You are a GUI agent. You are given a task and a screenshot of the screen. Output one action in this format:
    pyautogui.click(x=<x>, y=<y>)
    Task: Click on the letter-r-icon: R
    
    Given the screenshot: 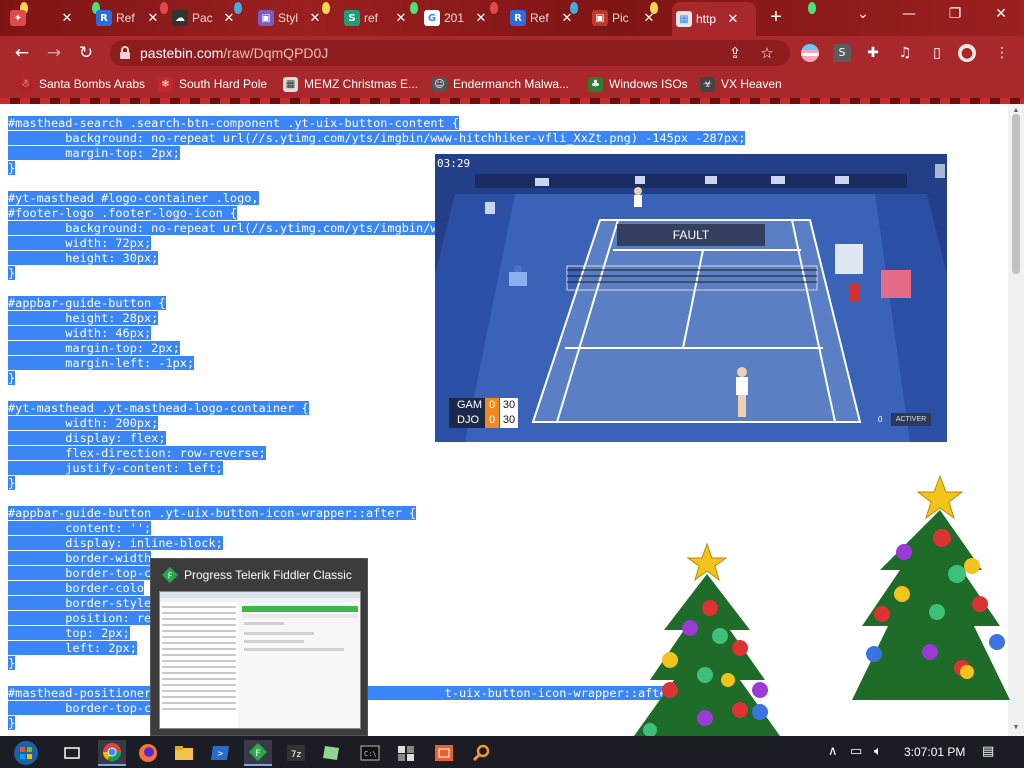 What is the action you would take?
    pyautogui.click(x=518, y=18)
    